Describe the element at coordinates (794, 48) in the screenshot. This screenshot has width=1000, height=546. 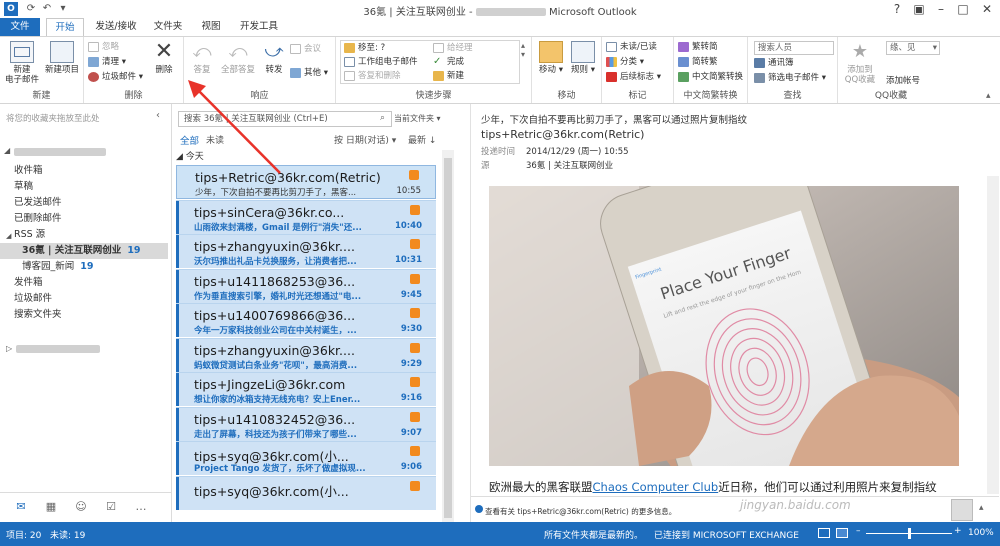
I see `search-people-input: 搜索人员` at that location.